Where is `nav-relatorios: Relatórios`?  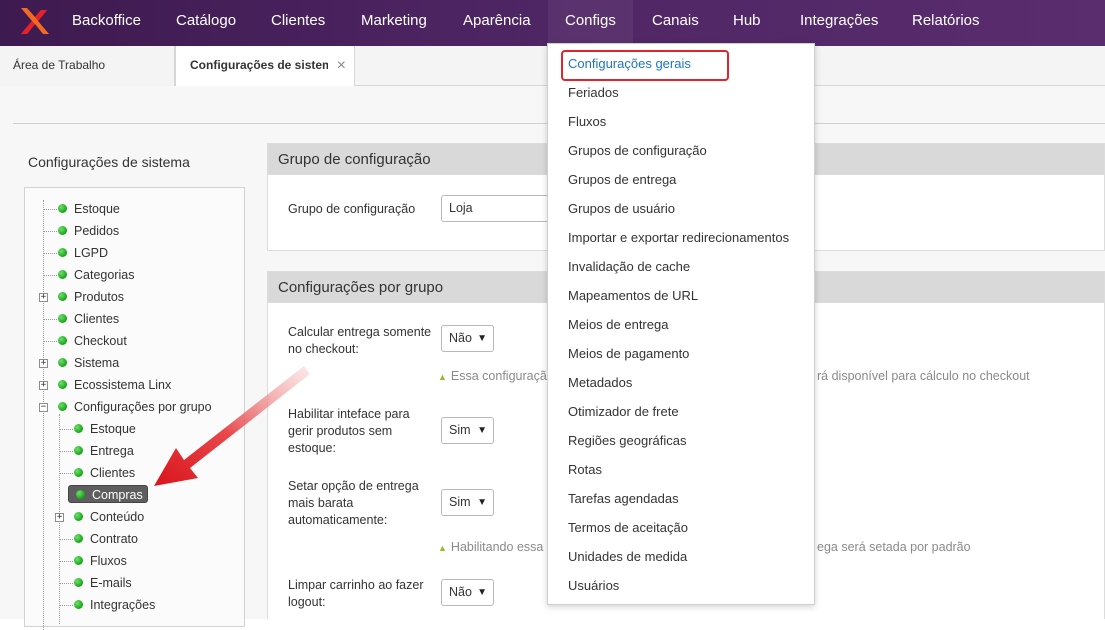
nav-relatorios: Relatórios is located at coordinates (946, 22).